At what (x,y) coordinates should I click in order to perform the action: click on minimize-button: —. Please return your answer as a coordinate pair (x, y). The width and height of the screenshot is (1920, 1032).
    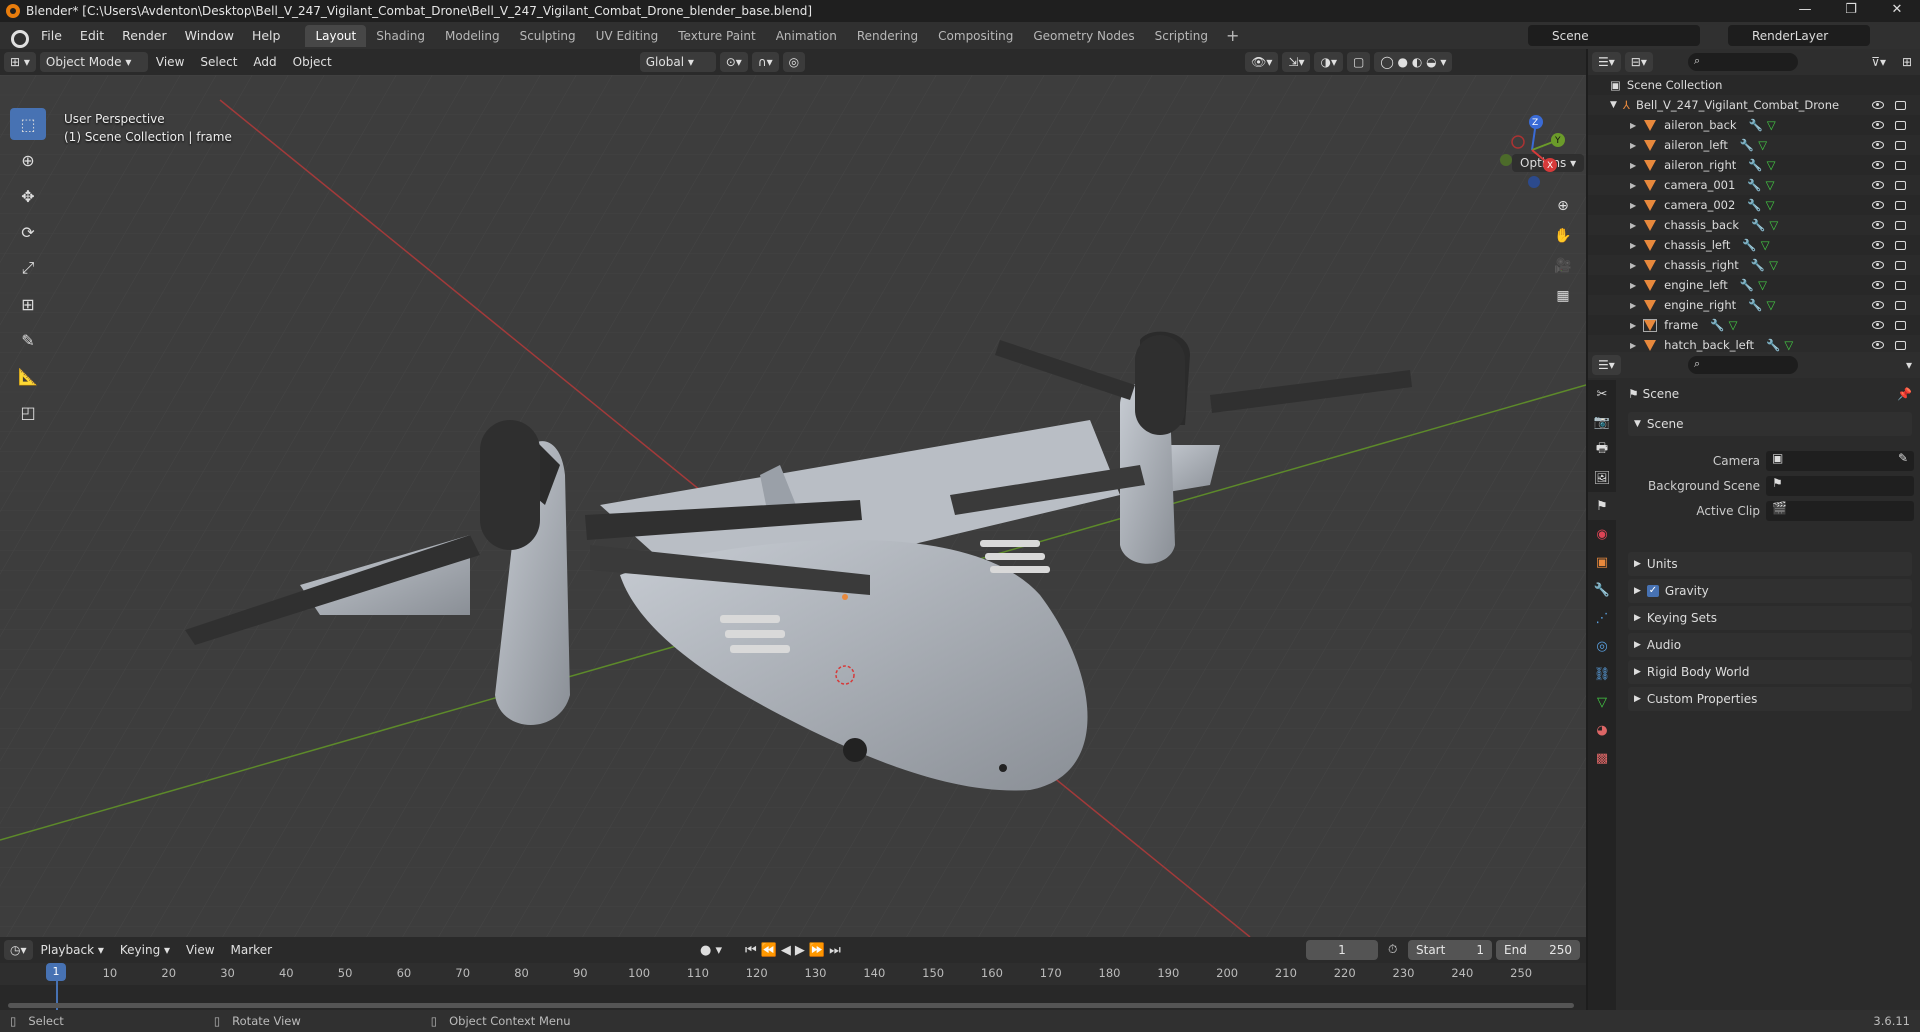
    Looking at the image, I should click on (1805, 11).